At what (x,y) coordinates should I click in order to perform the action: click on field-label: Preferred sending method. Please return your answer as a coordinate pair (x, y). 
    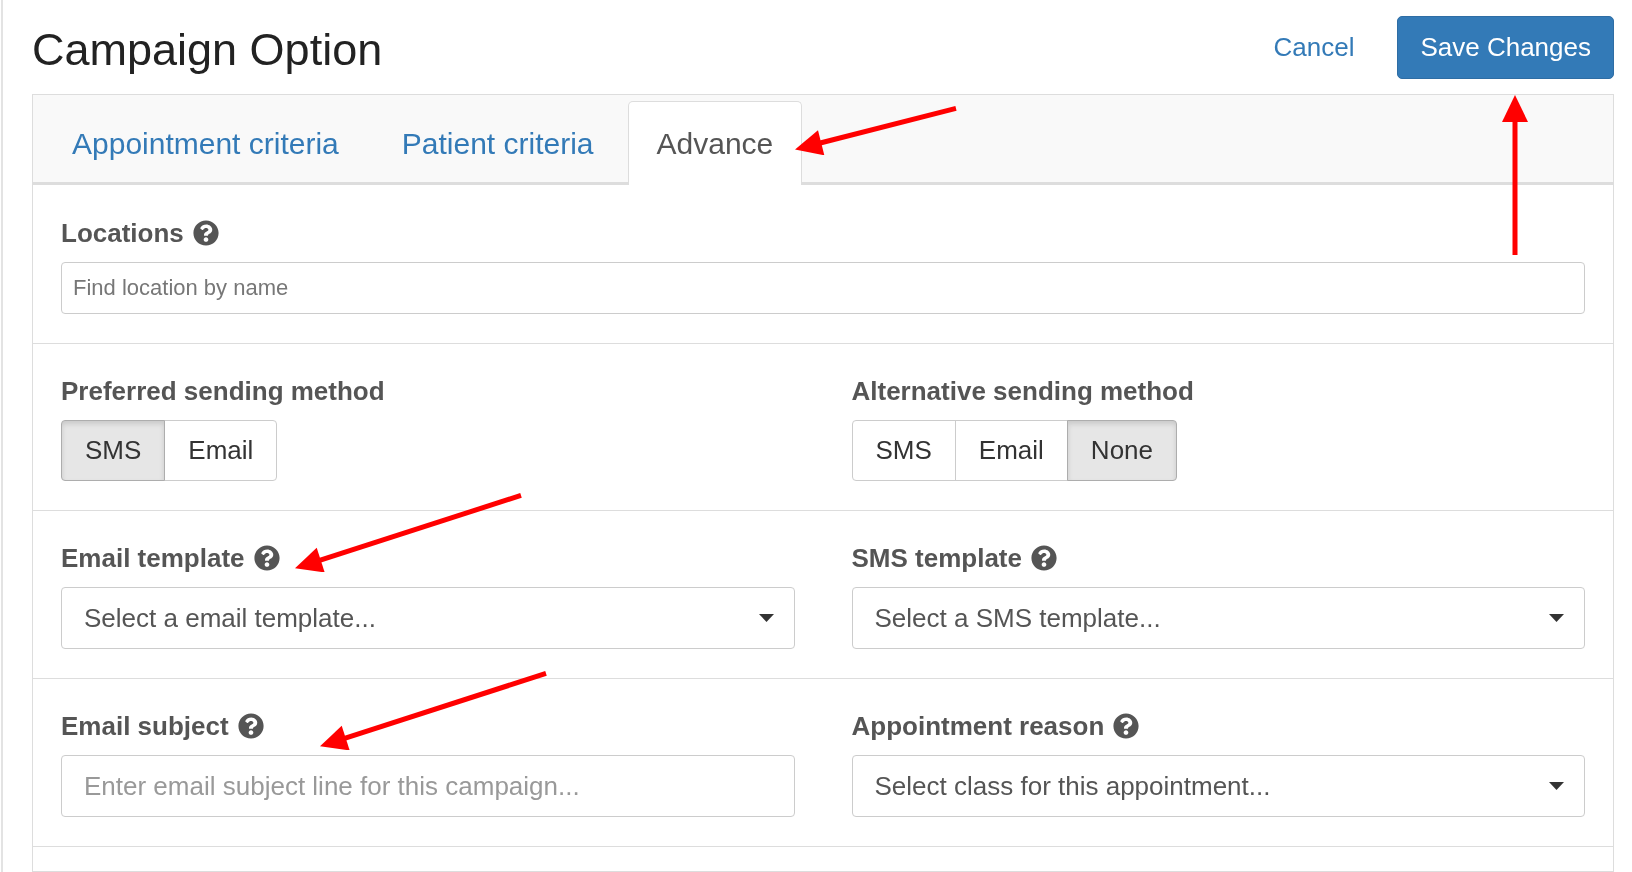
    Looking at the image, I should click on (223, 391).